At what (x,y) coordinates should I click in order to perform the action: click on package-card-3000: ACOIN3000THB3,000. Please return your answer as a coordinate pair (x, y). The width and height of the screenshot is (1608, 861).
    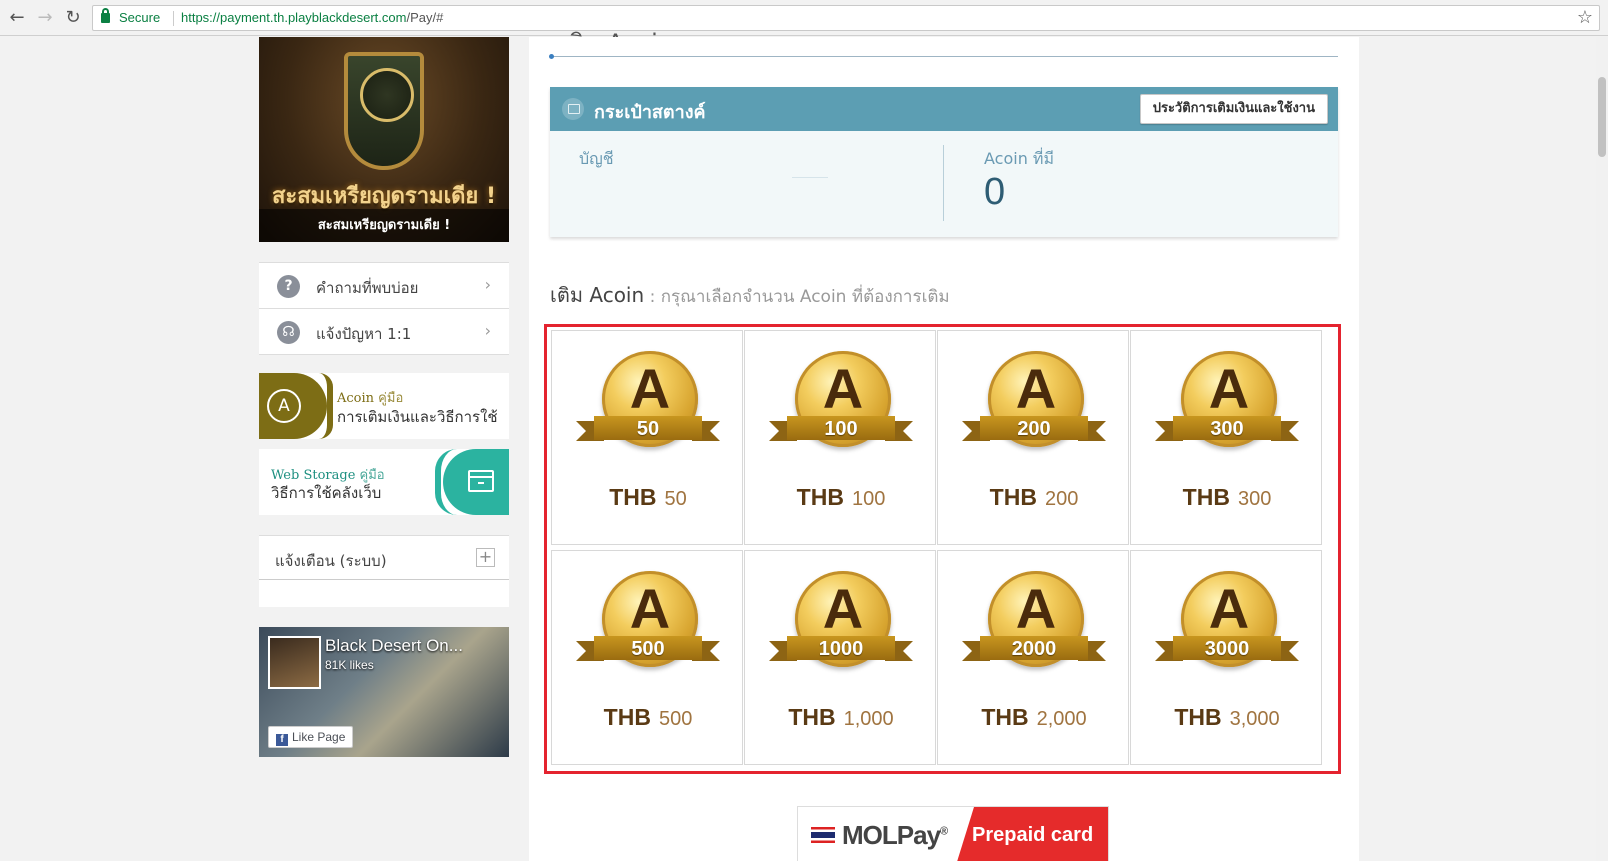
    Looking at the image, I should click on (1226, 657).